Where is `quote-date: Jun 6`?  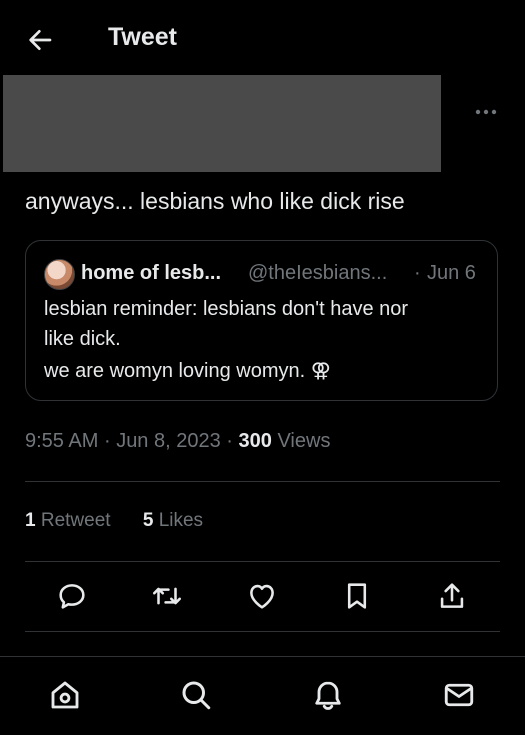 quote-date: Jun 6 is located at coordinates (451, 273).